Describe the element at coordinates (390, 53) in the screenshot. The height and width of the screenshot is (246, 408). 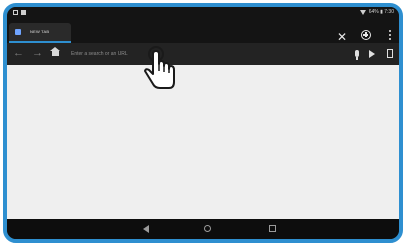
I see `bookmark-icon` at that location.